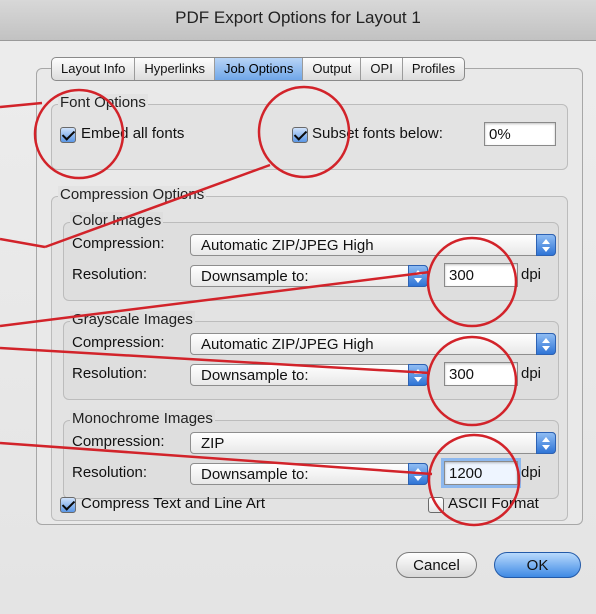 The height and width of the screenshot is (614, 596). What do you see at coordinates (110, 472) in the screenshot?
I see `mono-resolution-label: Resolution:` at bounding box center [110, 472].